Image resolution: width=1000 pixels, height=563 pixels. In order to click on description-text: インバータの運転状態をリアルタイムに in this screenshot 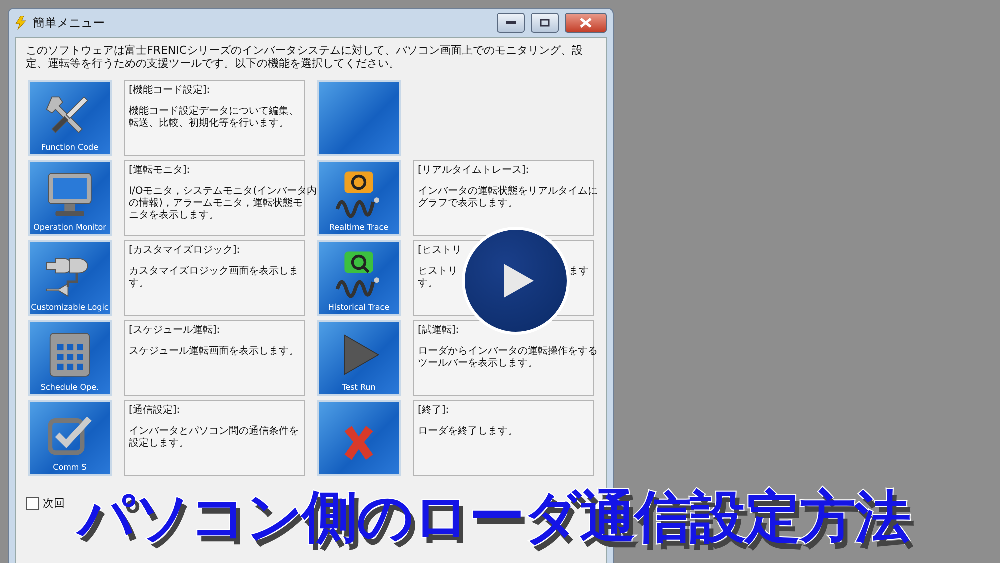, I will do `click(508, 192)`.